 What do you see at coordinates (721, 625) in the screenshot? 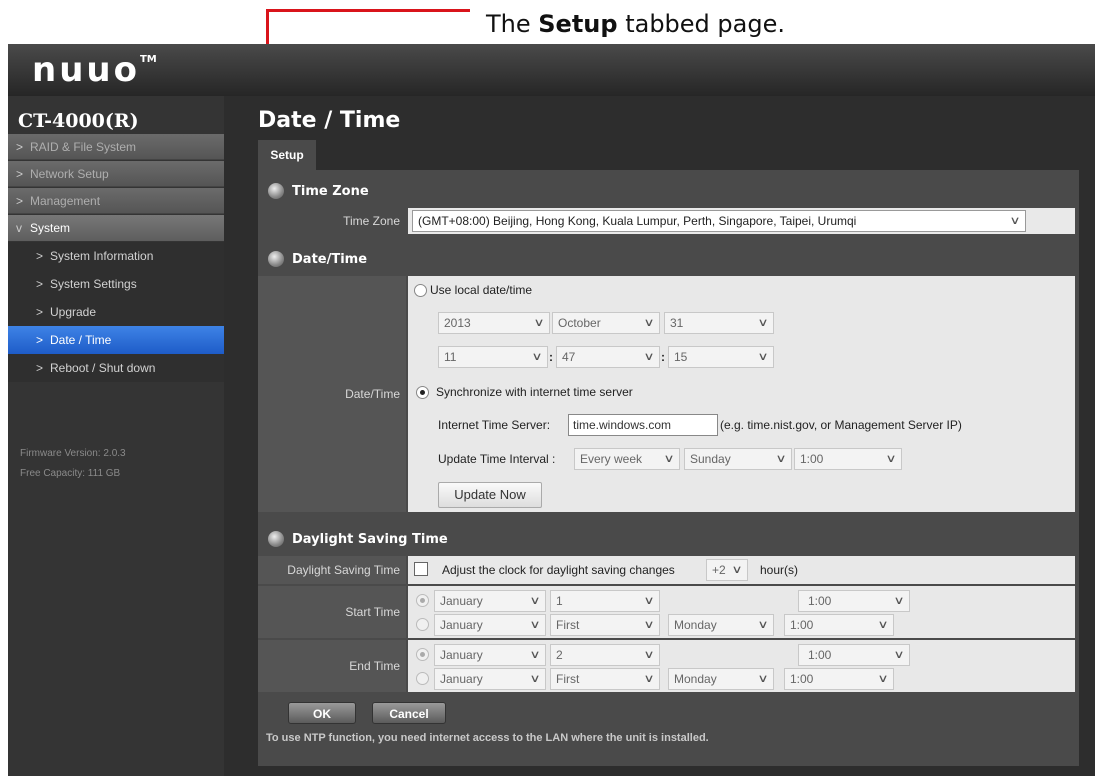
I see `start-weekday-select: Monday ∨` at bounding box center [721, 625].